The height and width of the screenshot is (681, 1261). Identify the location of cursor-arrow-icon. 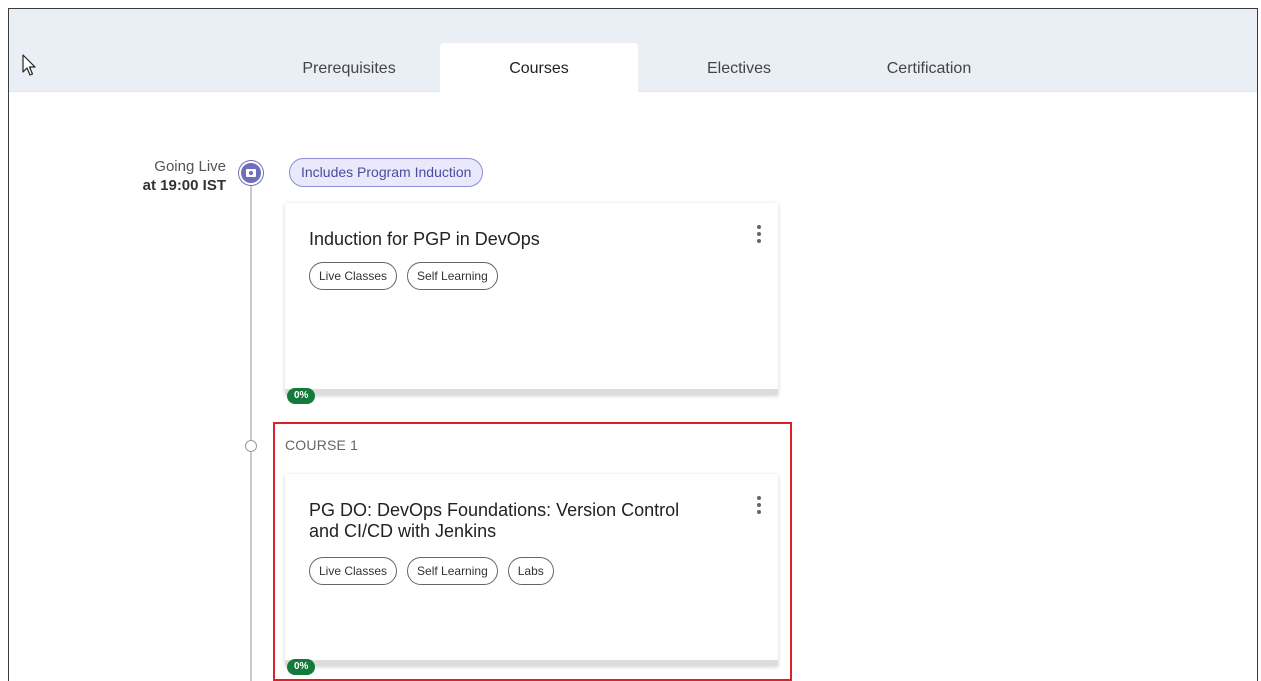
(29, 65).